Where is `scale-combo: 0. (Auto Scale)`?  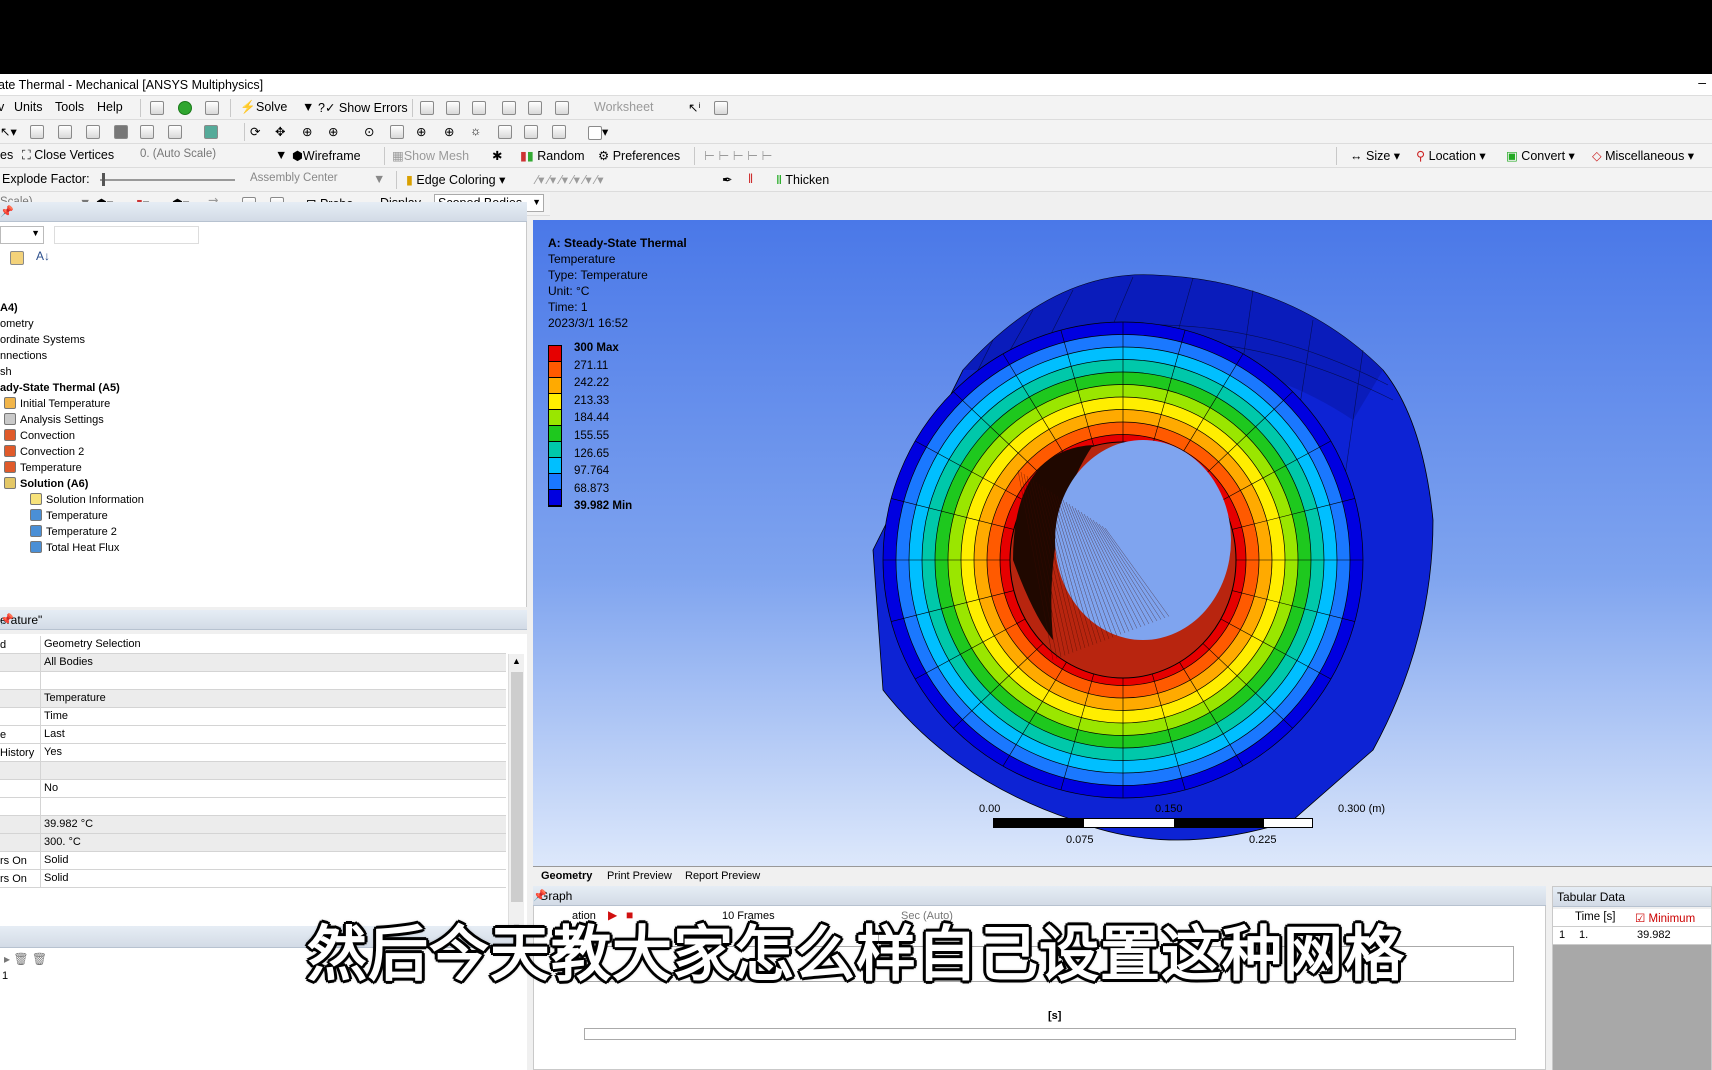 scale-combo: 0. (Auto Scale) is located at coordinates (178, 154).